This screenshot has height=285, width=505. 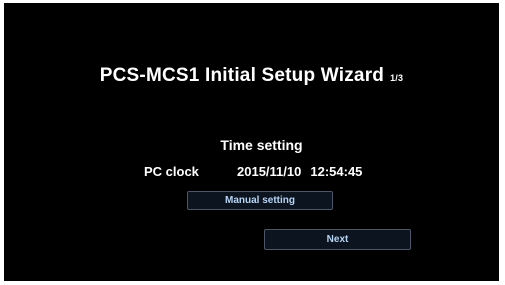 I want to click on pc-clock-value: 2015/11/10 12:54:45, so click(x=299, y=171).